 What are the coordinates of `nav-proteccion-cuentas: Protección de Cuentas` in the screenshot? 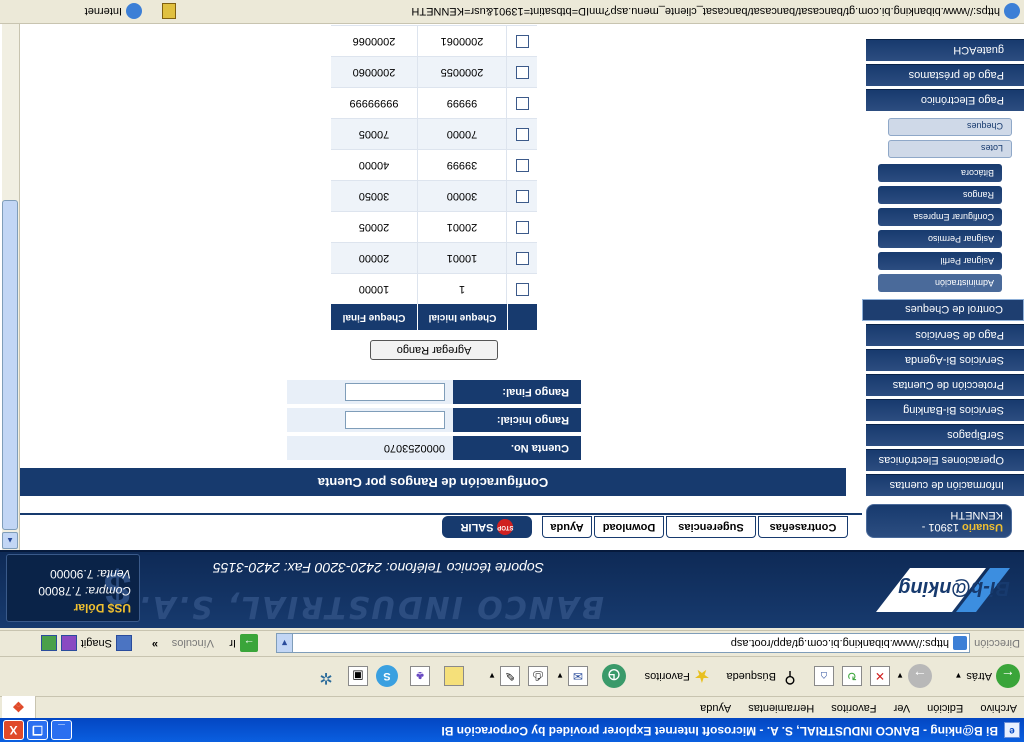 It's located at (945, 385).